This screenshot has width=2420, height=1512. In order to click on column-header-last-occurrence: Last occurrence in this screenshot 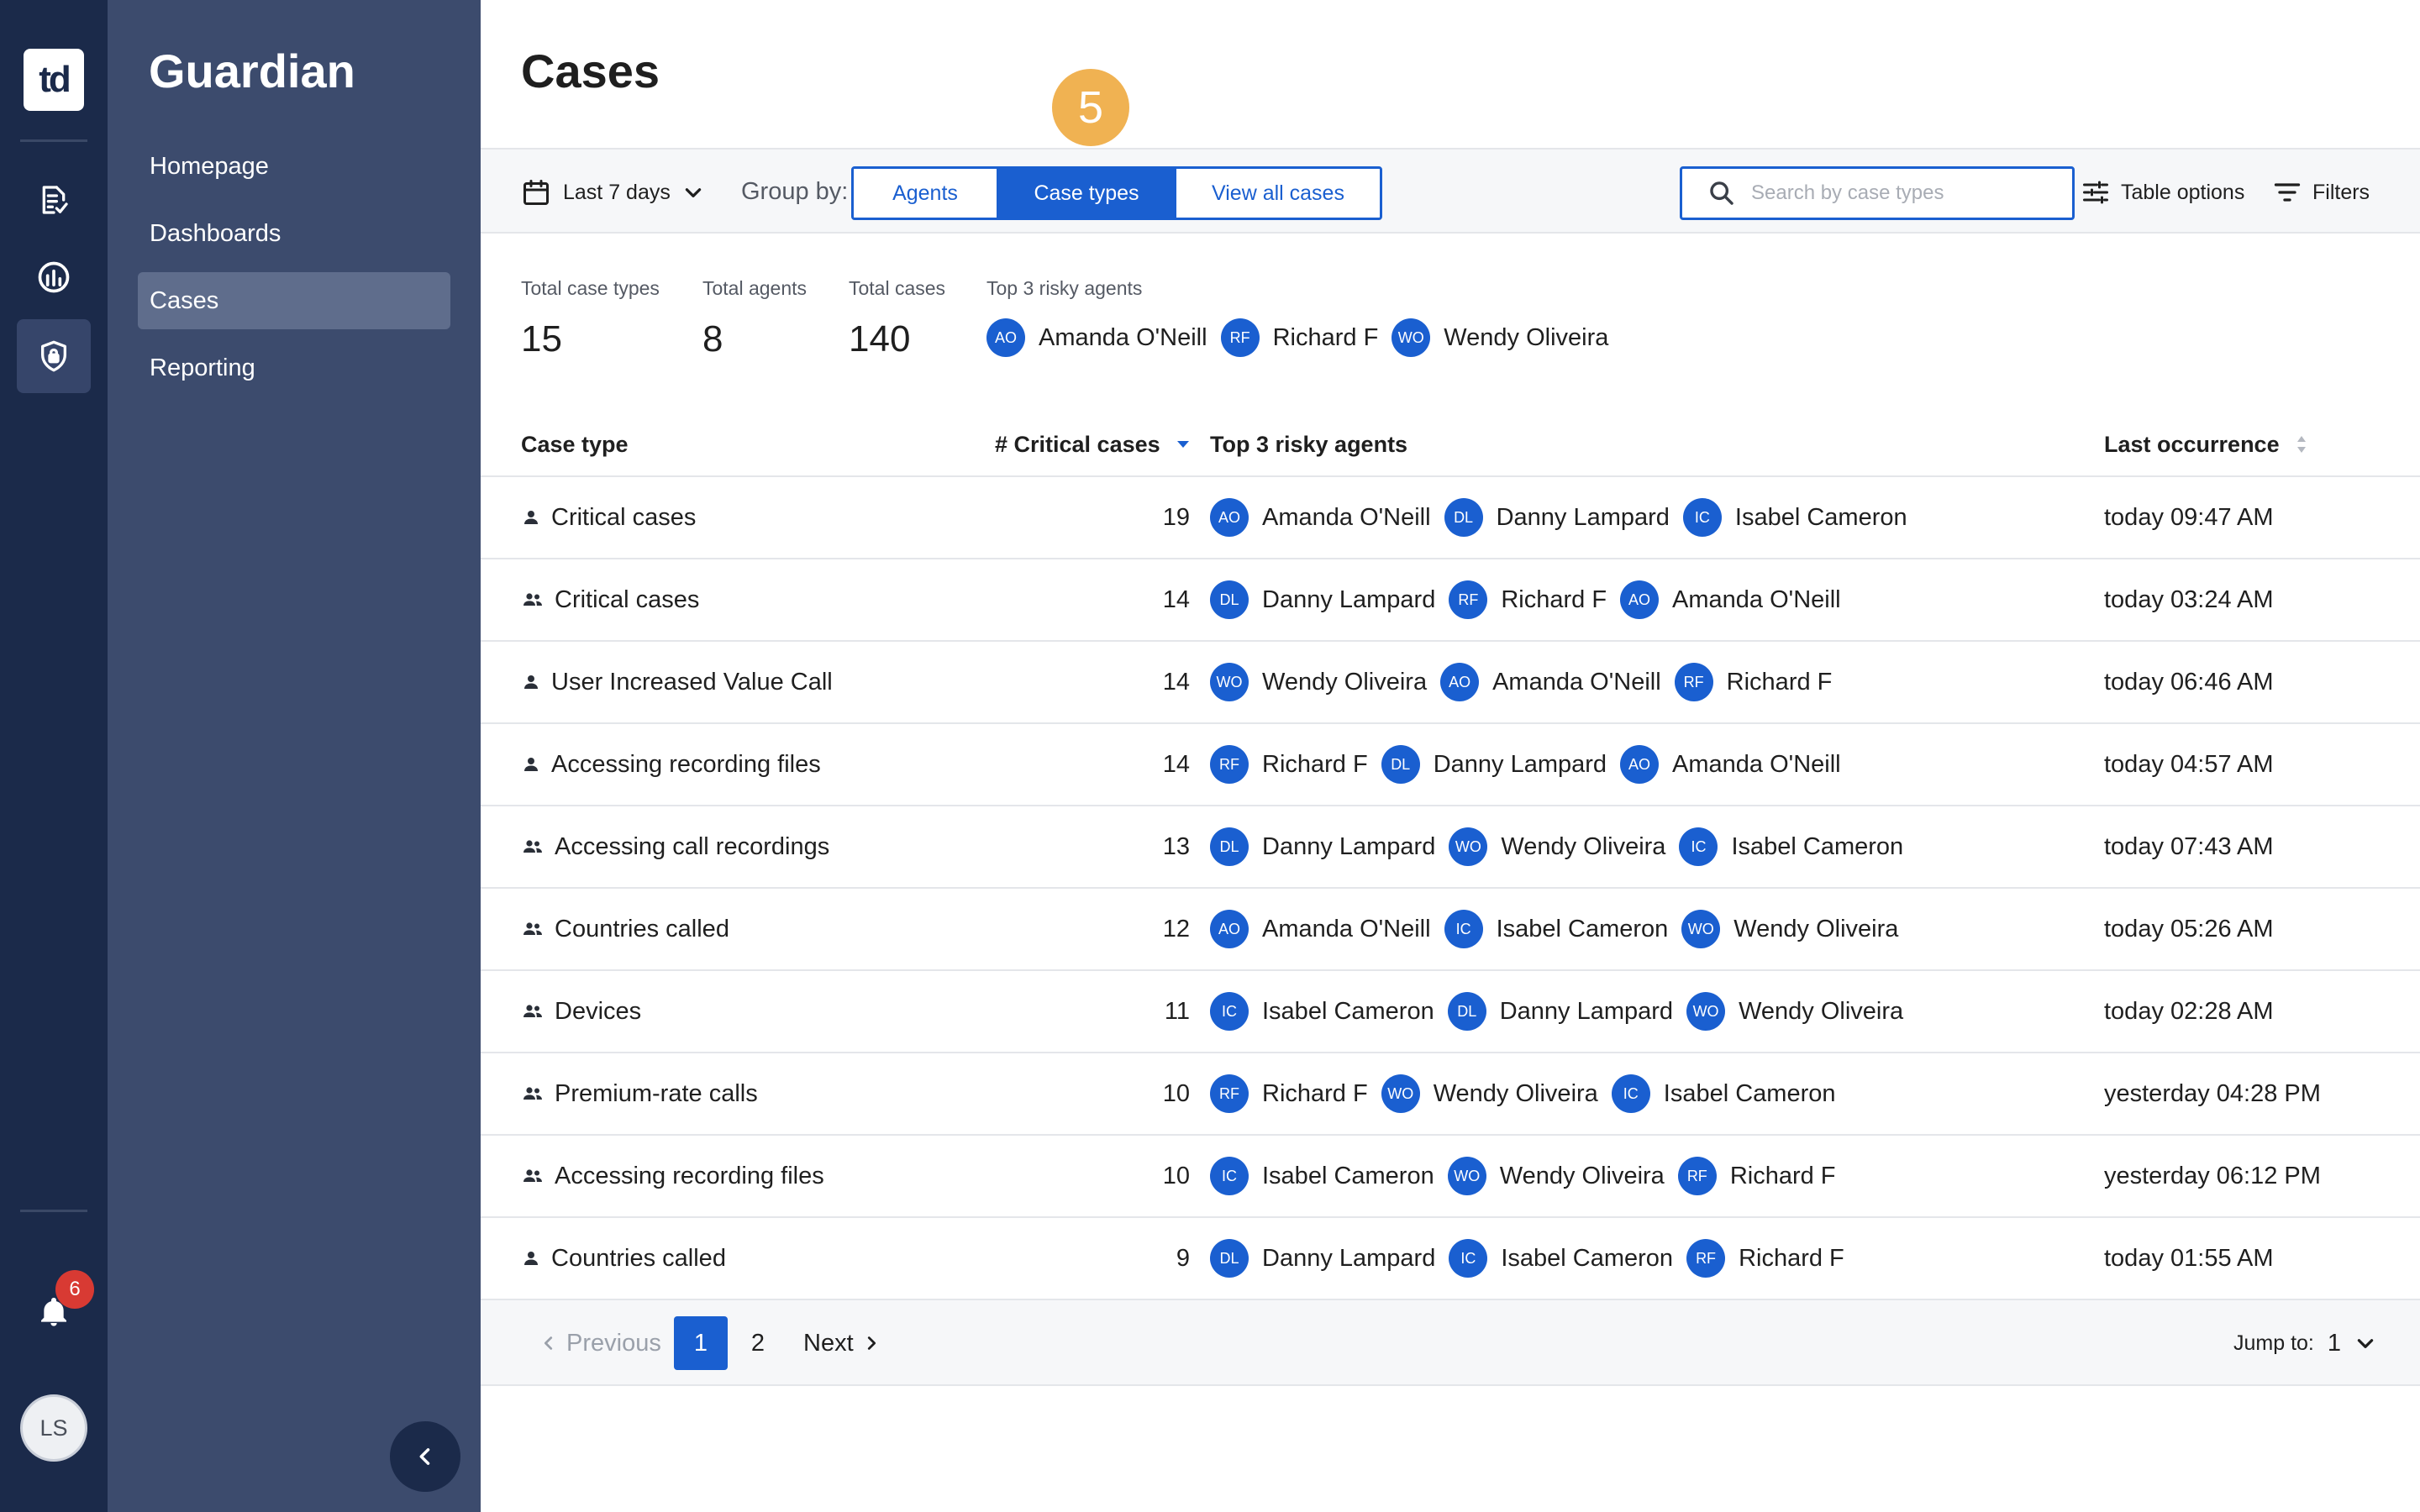, I will do `click(2206, 444)`.